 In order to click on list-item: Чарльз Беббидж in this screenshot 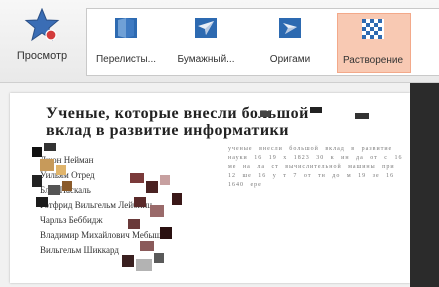, I will do `click(71, 220)`.